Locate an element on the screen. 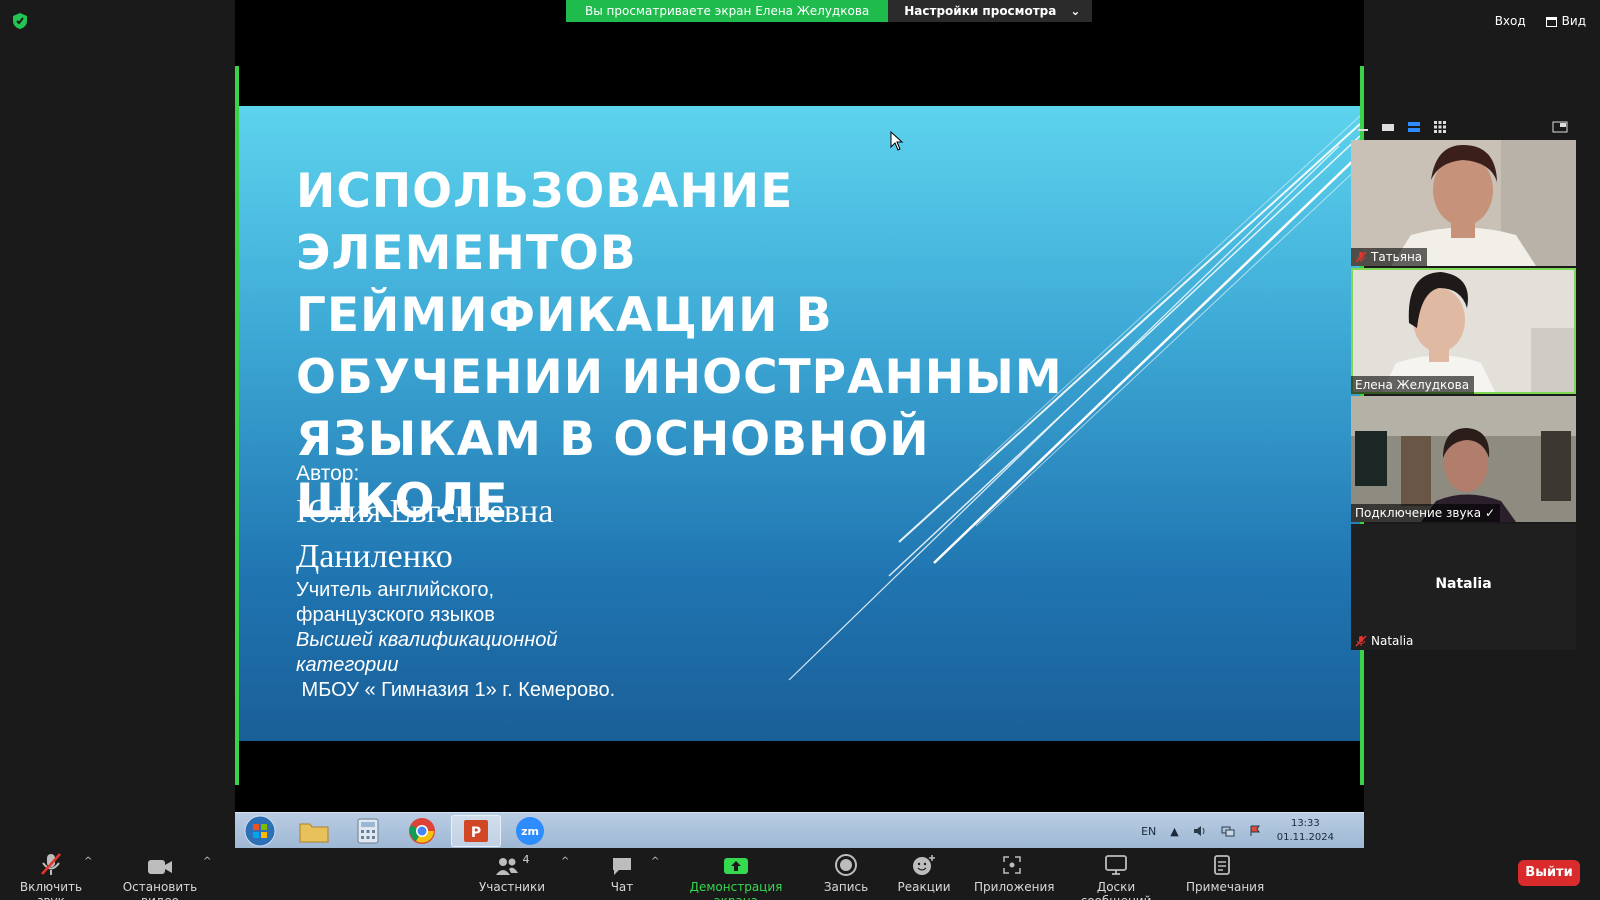 Image resolution: width=1600 pixels, height=900 pixels. apps-button: Приложения is located at coordinates (1014, 873).